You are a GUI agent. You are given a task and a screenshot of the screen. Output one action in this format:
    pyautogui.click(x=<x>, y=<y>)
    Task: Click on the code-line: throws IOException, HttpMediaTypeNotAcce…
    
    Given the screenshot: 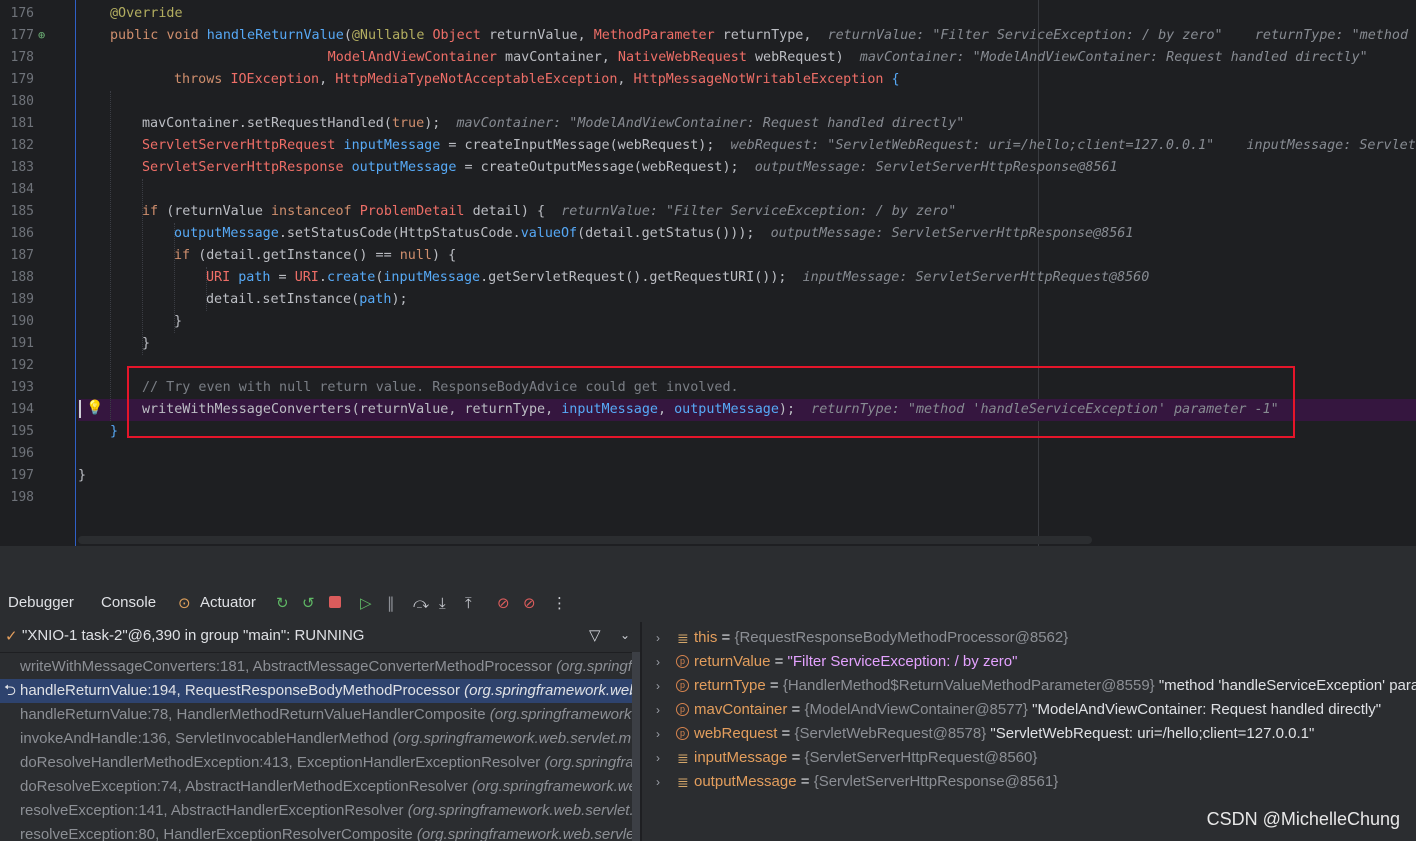 What is the action you would take?
    pyautogui.click(x=747, y=80)
    